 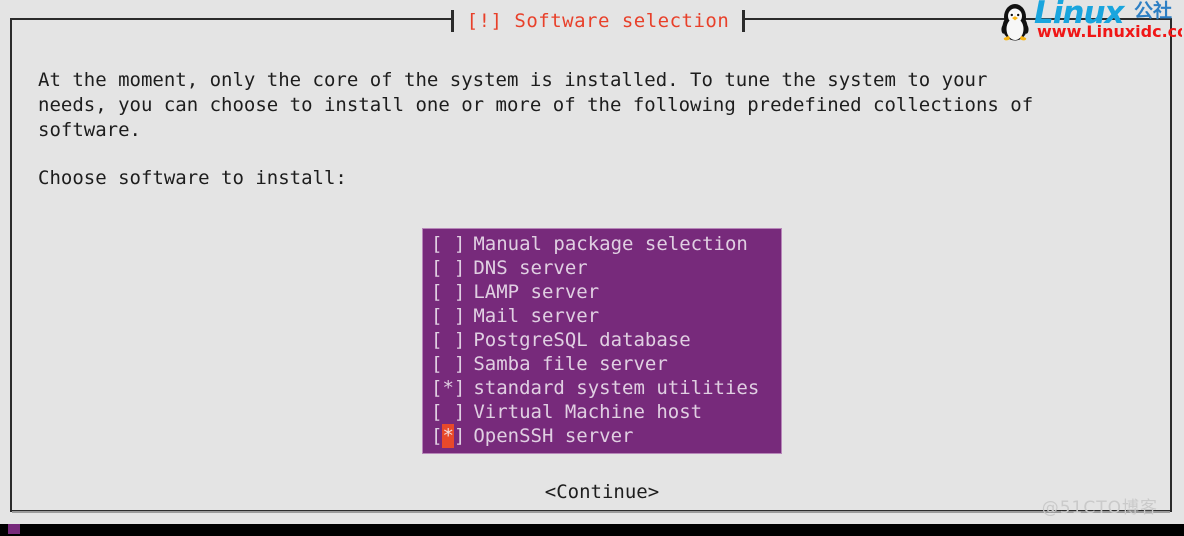 I want to click on list-item-label: Manual package selection, so click(x=610, y=244).